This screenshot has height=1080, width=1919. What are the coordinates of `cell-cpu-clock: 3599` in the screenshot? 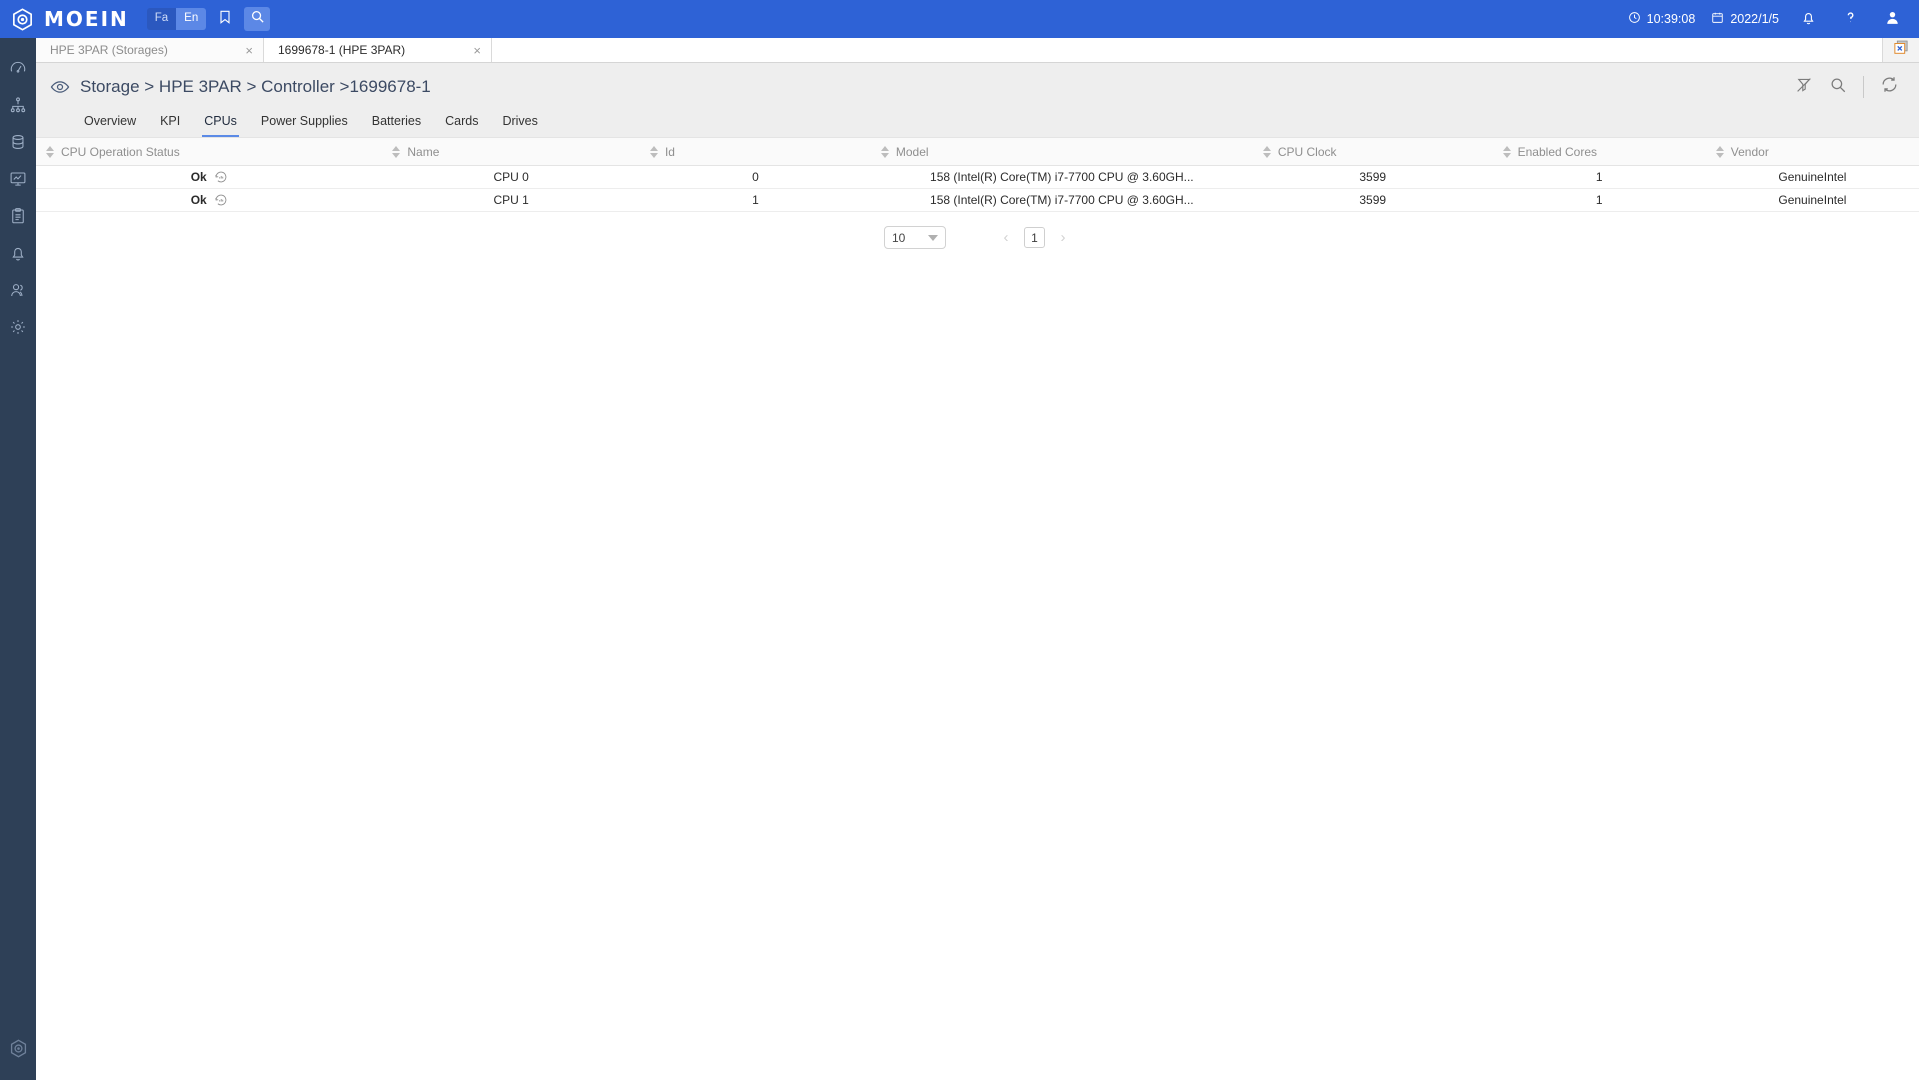 It's located at (1372, 200).